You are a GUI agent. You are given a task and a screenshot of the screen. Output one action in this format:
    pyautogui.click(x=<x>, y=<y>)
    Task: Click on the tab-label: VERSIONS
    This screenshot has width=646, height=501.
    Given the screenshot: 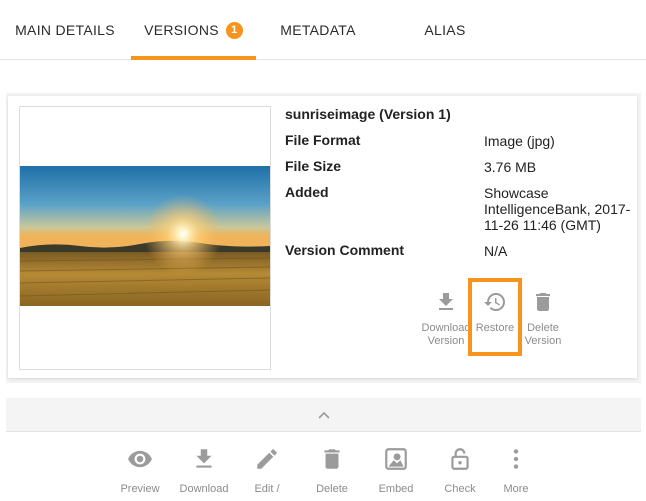 What is the action you would take?
    pyautogui.click(x=181, y=30)
    